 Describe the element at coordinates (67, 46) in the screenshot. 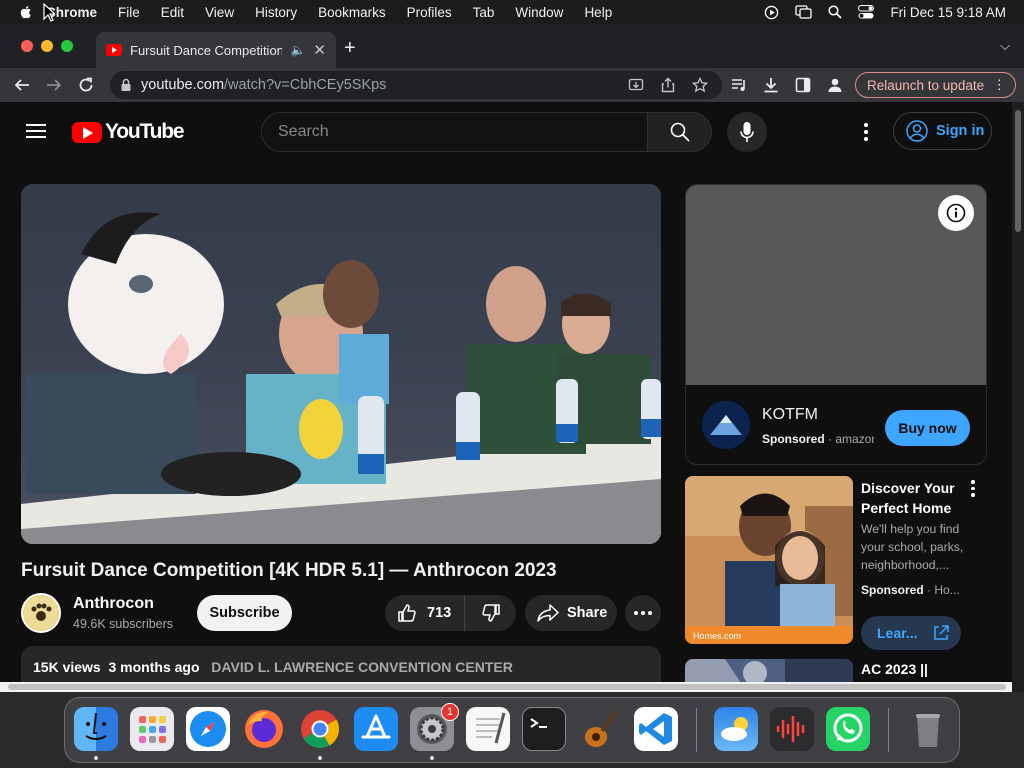

I see `window-zoom-button` at that location.